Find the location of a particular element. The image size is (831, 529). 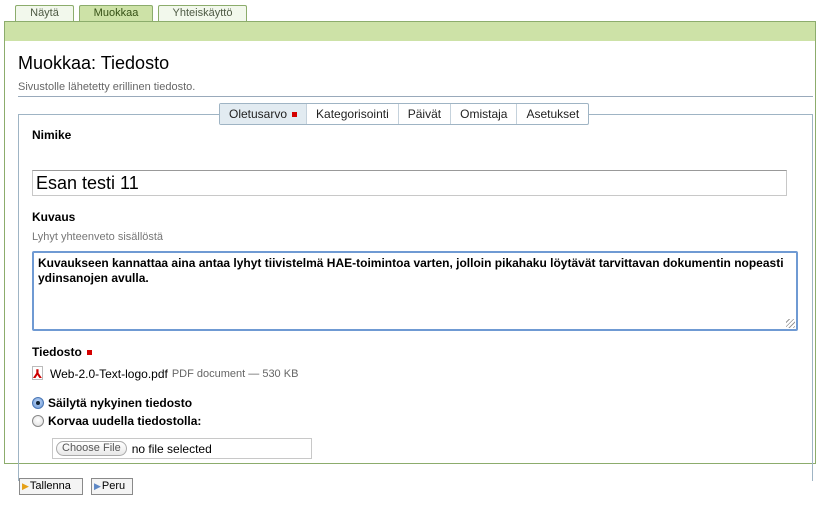

file-name-link: Web-2.0-Text-logo.pdf is located at coordinates (109, 374).